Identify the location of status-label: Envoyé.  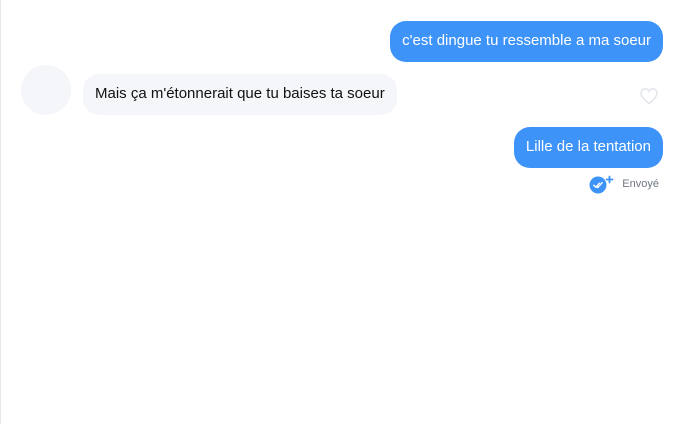
(640, 184).